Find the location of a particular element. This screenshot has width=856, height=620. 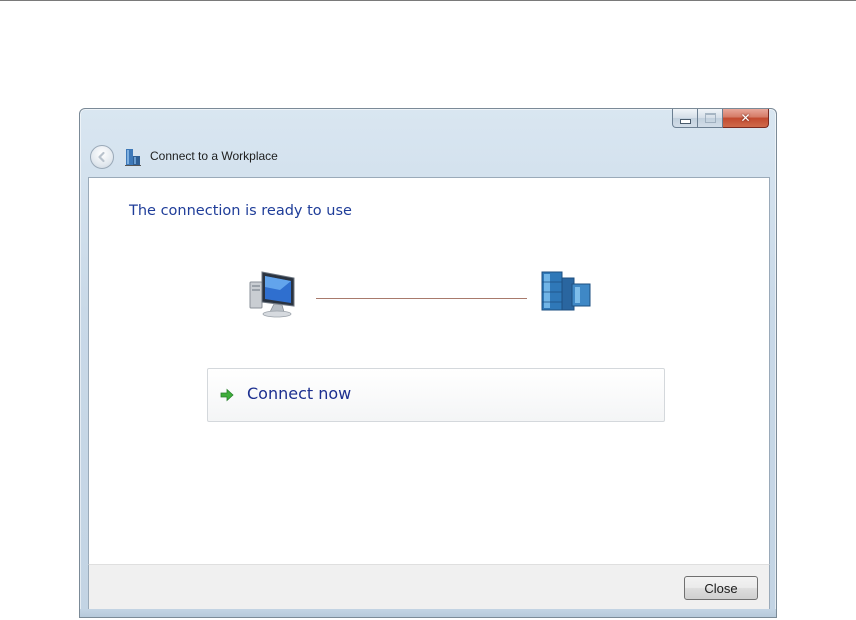

connect-now-command-link: Connect now is located at coordinates (436, 395).